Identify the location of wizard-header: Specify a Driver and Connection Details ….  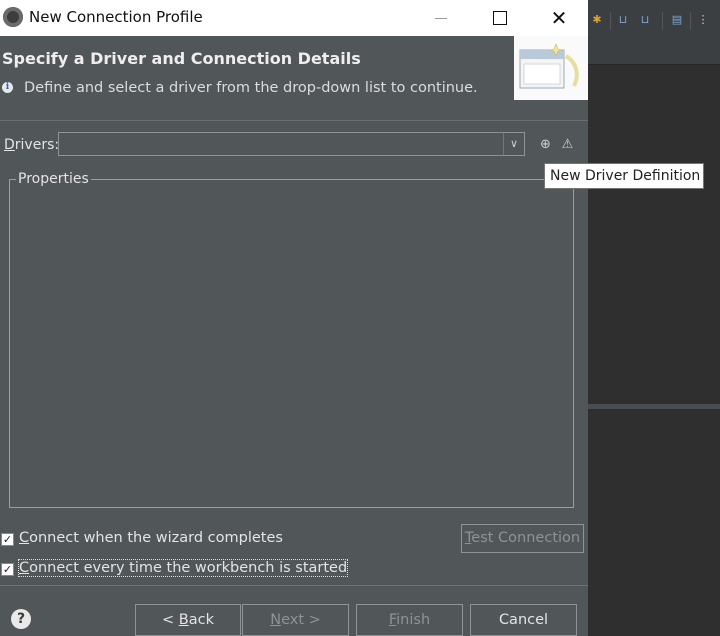
(294, 78).